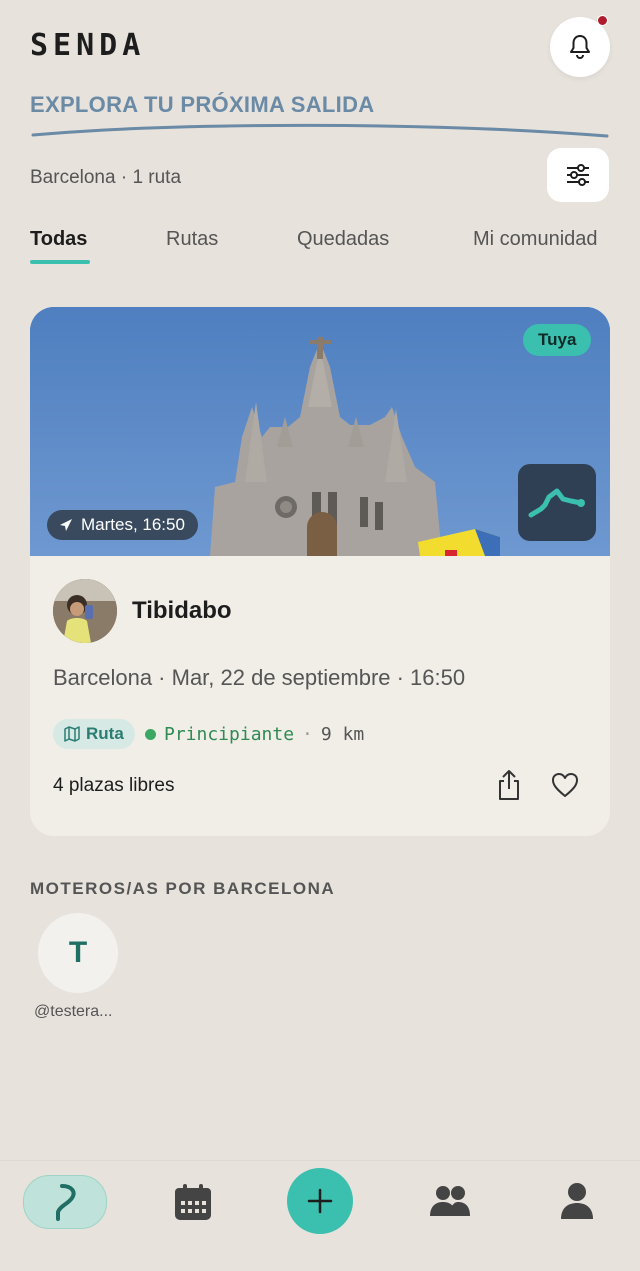 This screenshot has width=640, height=1271. I want to click on route-level: Principiante · 9 km, so click(254, 734).